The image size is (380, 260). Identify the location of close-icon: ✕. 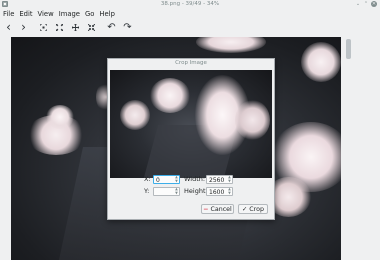
(374, 4).